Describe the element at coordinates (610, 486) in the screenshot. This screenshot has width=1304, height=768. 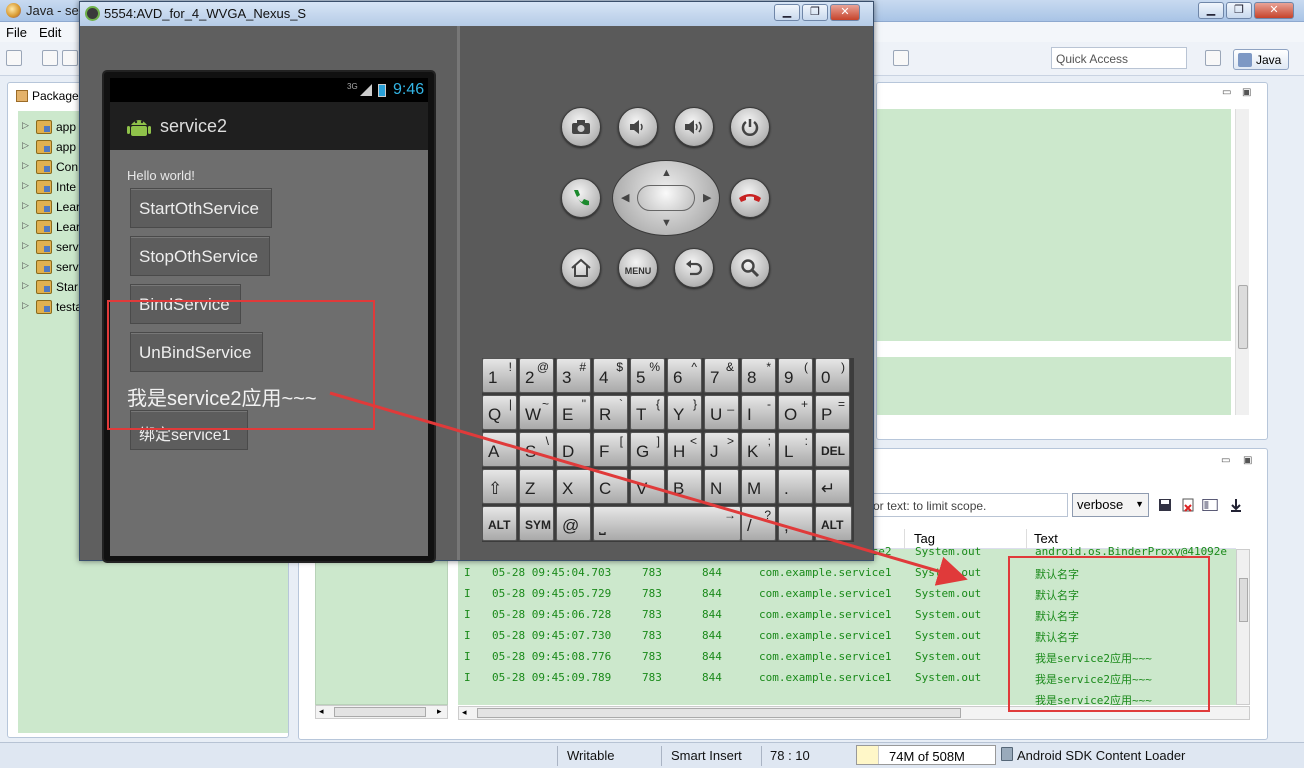
I see `key: C` at that location.